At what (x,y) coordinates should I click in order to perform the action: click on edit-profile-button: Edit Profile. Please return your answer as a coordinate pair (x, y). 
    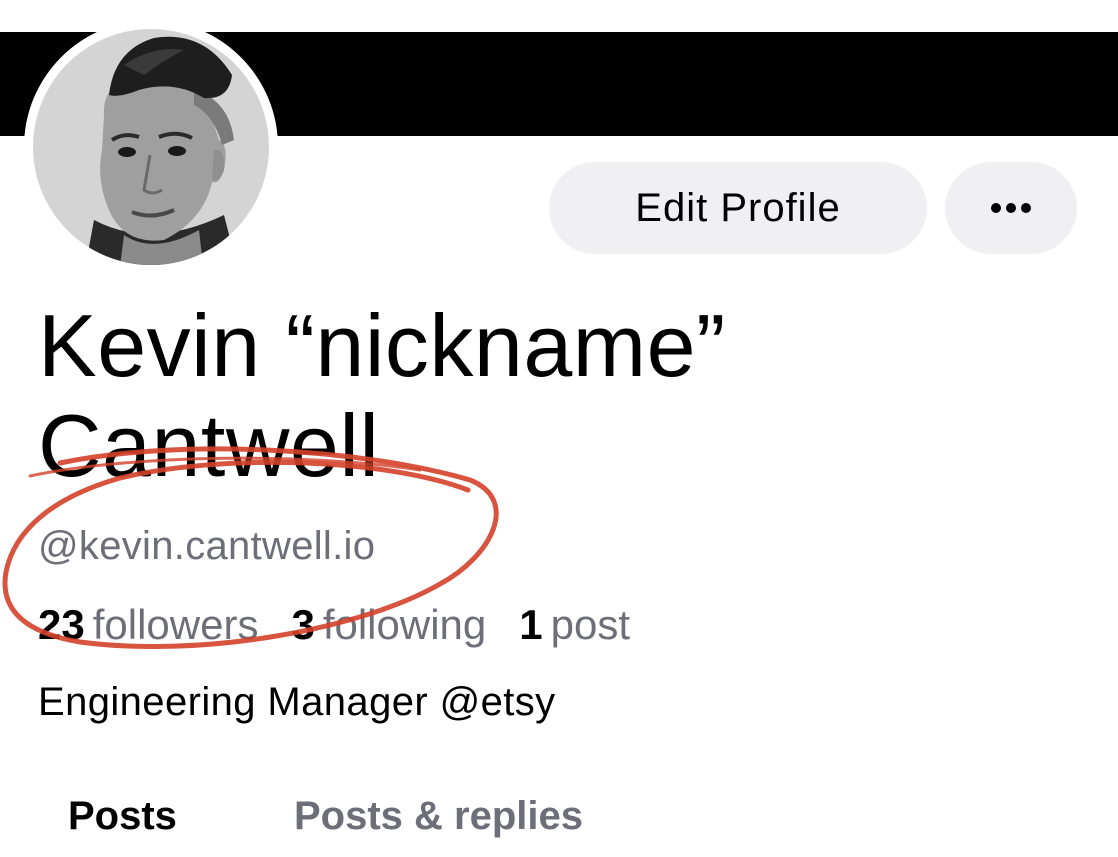
    Looking at the image, I should click on (738, 208).